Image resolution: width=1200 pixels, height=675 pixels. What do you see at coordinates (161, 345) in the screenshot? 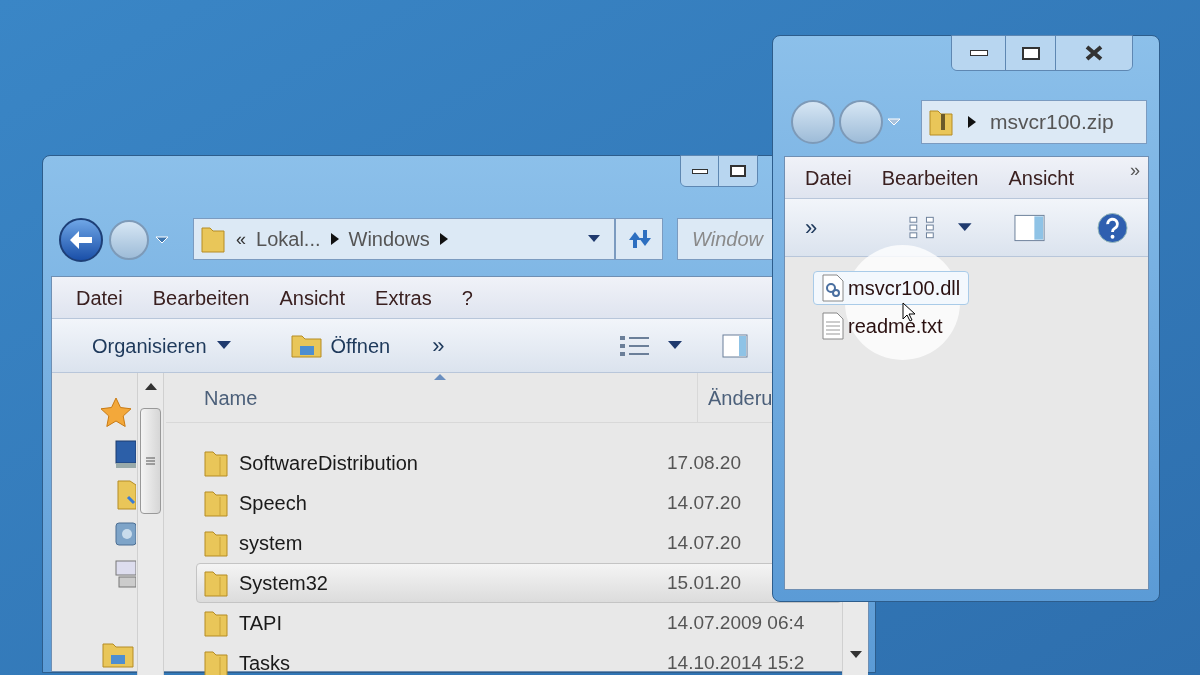
I see `organize-menu-button: Organisieren` at bounding box center [161, 345].